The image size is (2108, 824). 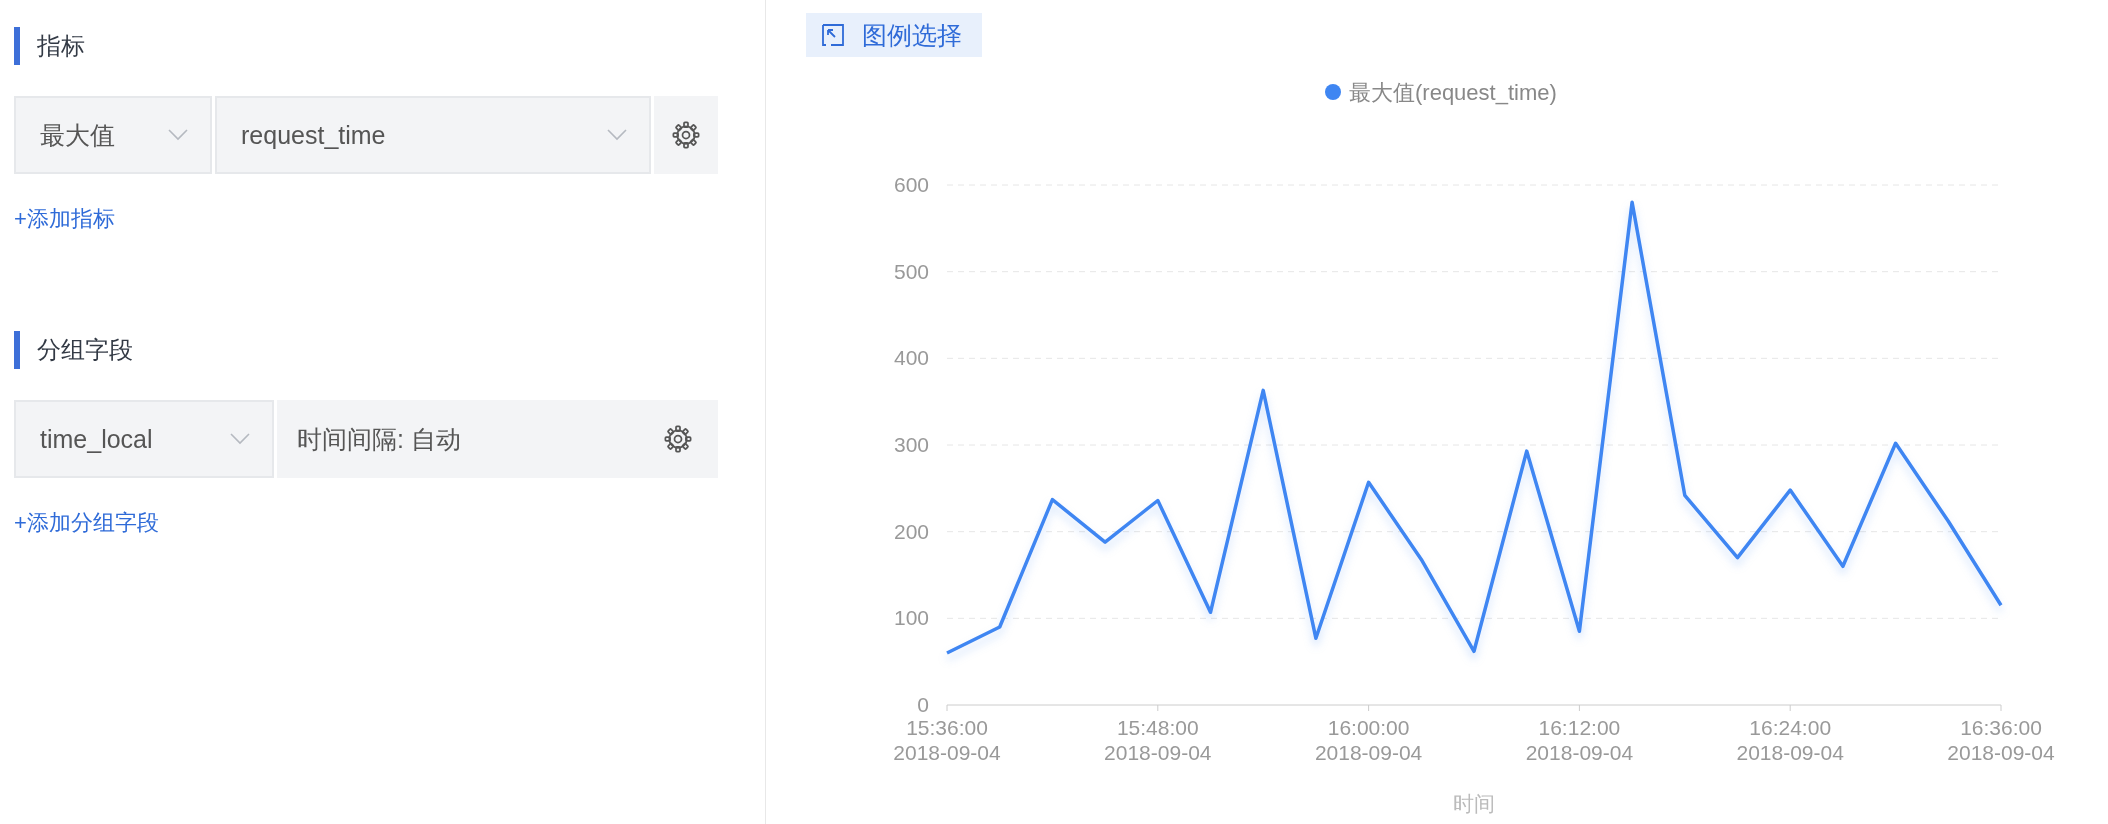 What do you see at coordinates (77, 135) in the screenshot?
I see `select-value: 最大值` at bounding box center [77, 135].